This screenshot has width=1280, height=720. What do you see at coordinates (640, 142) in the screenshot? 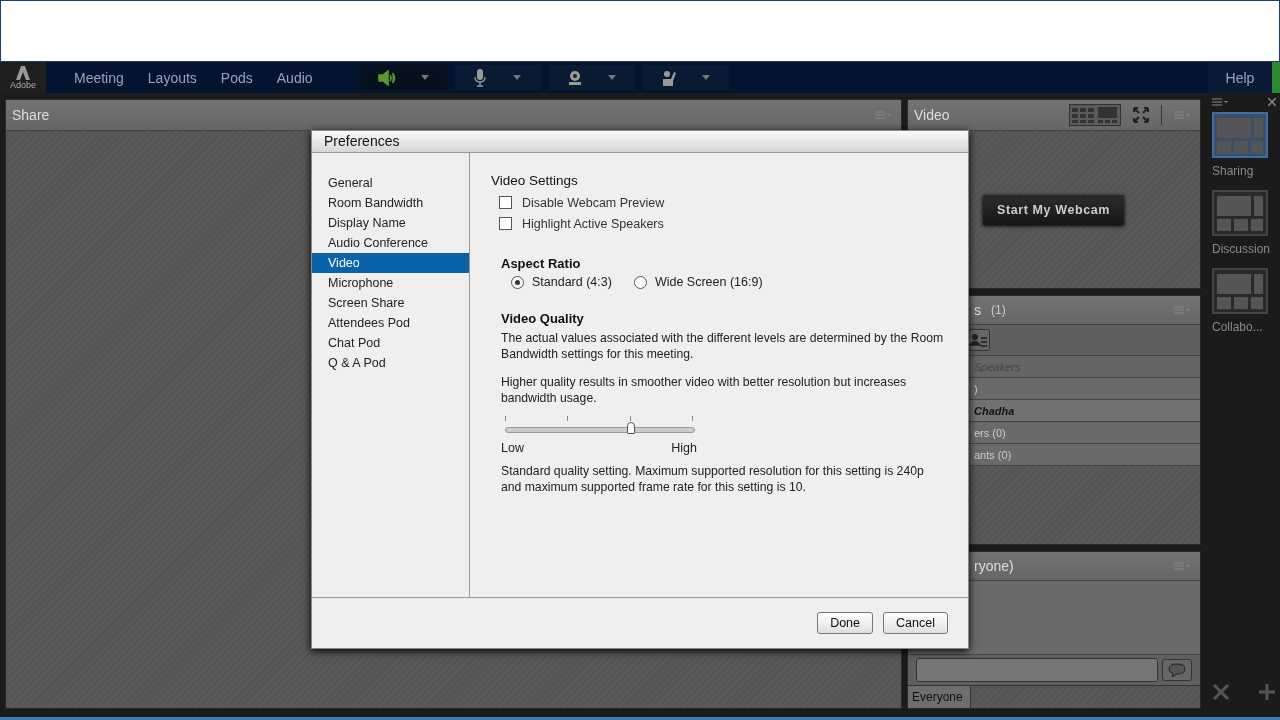
I see `dialog-title: Preferences` at bounding box center [640, 142].